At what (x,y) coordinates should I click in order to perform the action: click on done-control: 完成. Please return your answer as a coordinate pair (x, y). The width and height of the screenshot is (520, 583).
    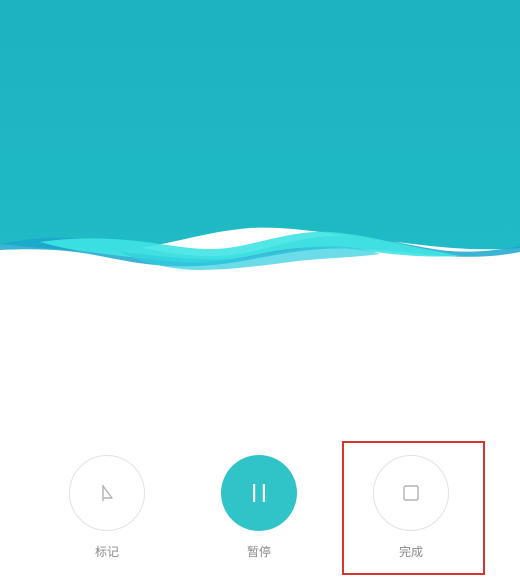
    Looking at the image, I should click on (411, 507).